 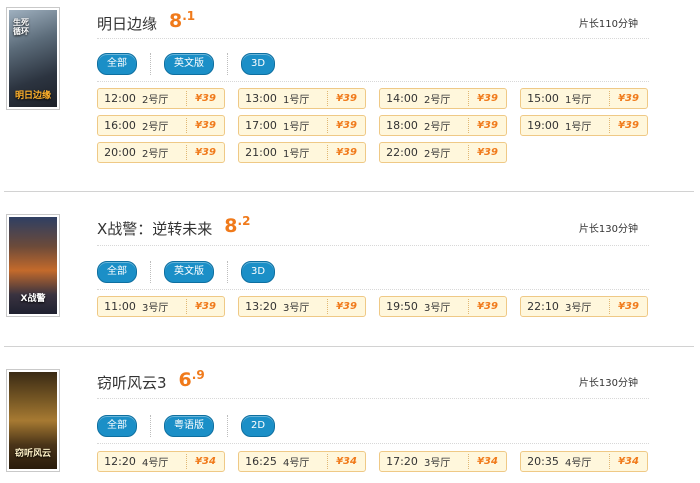 I want to click on movie-poster: X战警, so click(x=33, y=265).